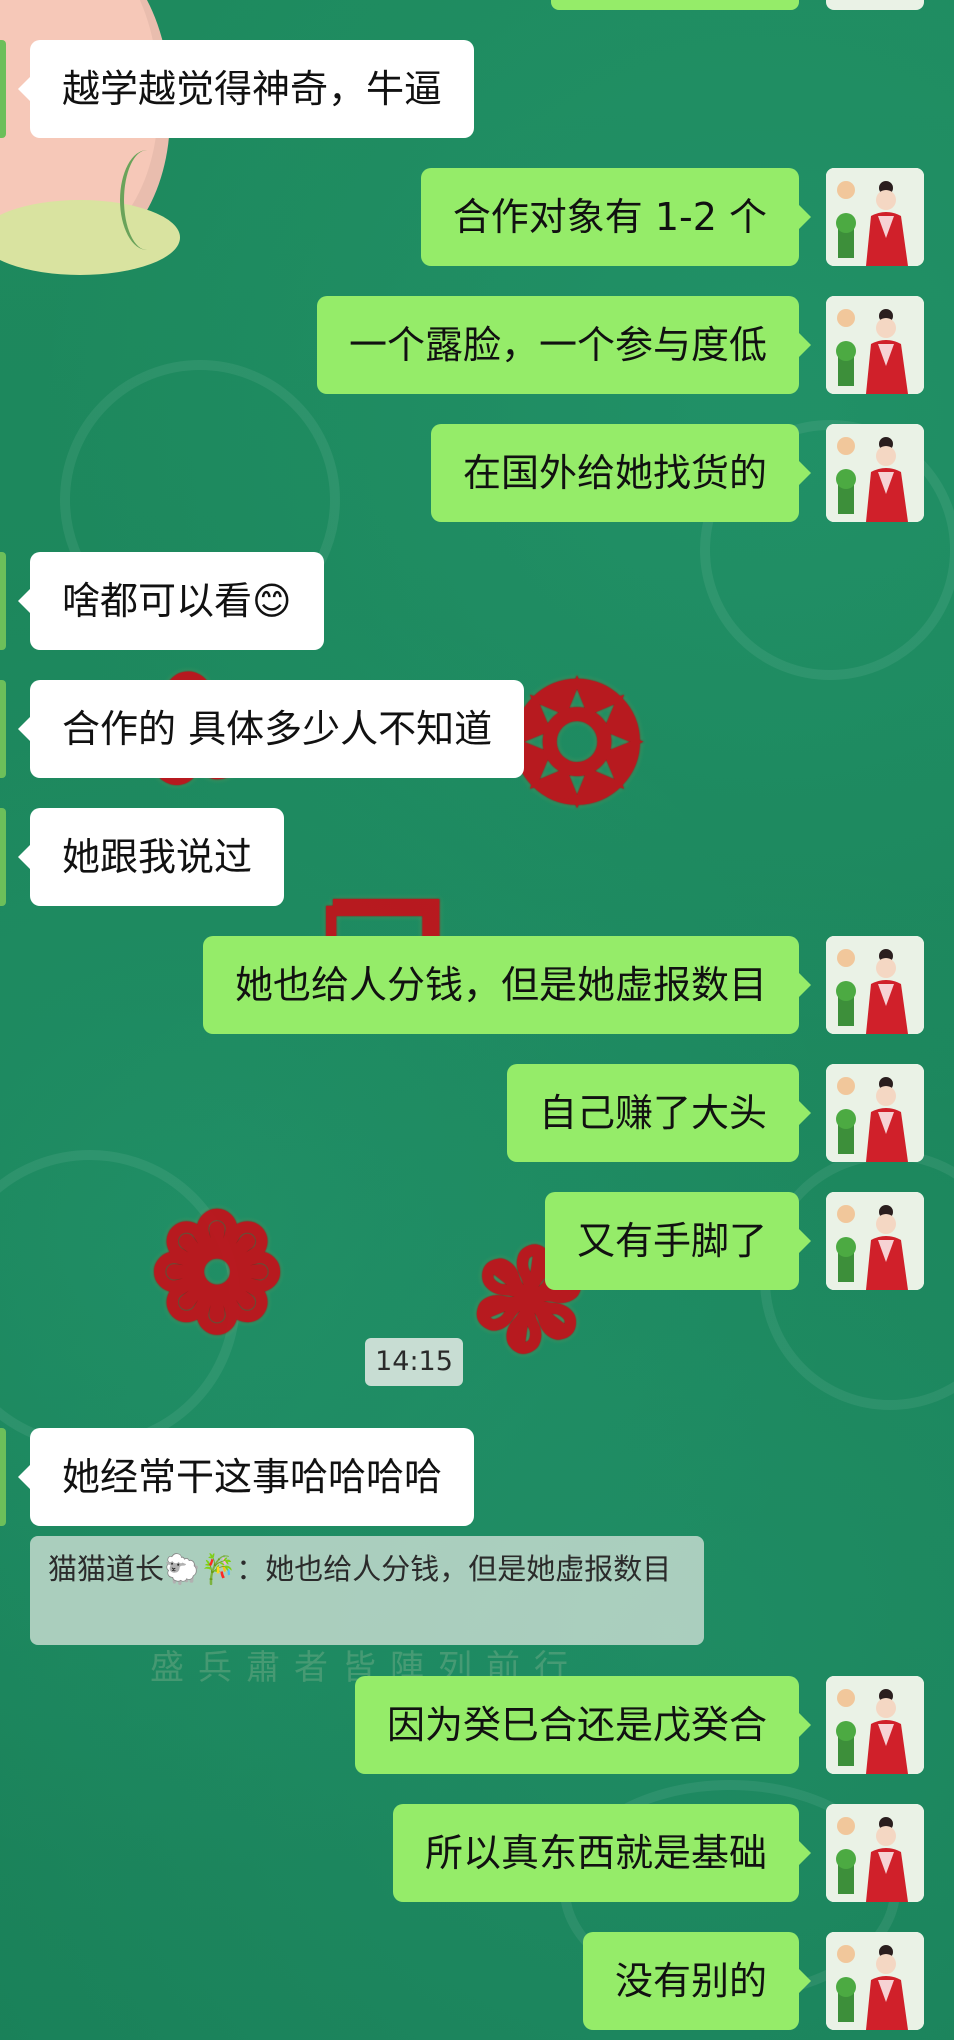 This screenshot has height=2040, width=954. Describe the element at coordinates (602, 1853) in the screenshot. I see `outgoing-message: 所以真东西就是基础` at that location.